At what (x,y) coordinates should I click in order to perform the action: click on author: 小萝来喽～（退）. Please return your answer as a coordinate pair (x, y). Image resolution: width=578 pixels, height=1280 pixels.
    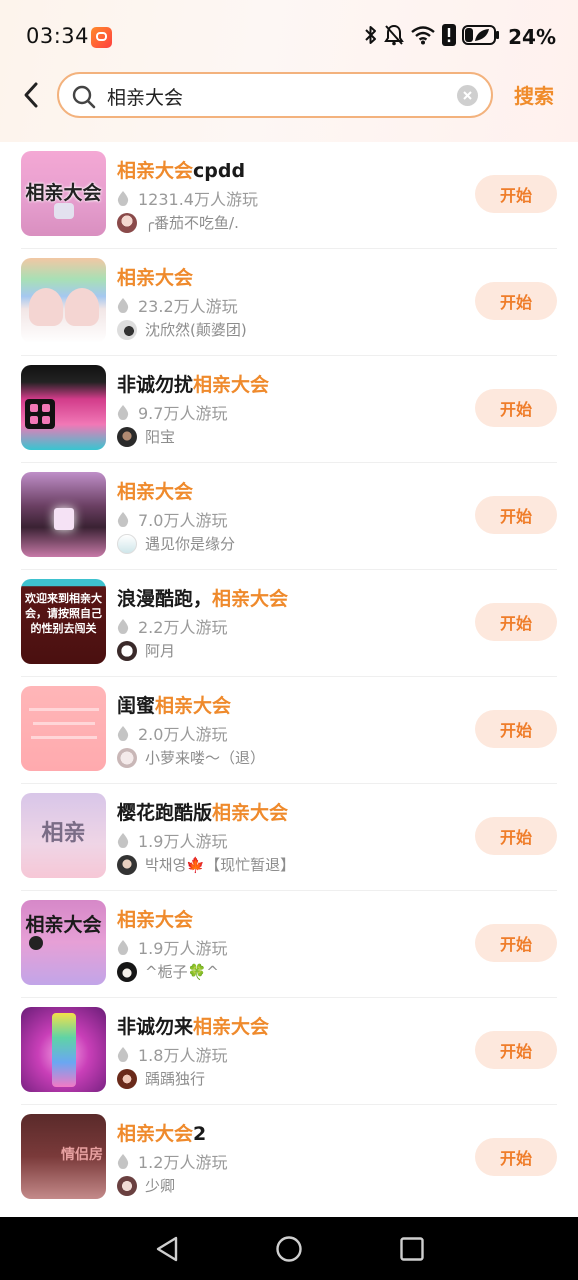
    Looking at the image, I should click on (191, 757).